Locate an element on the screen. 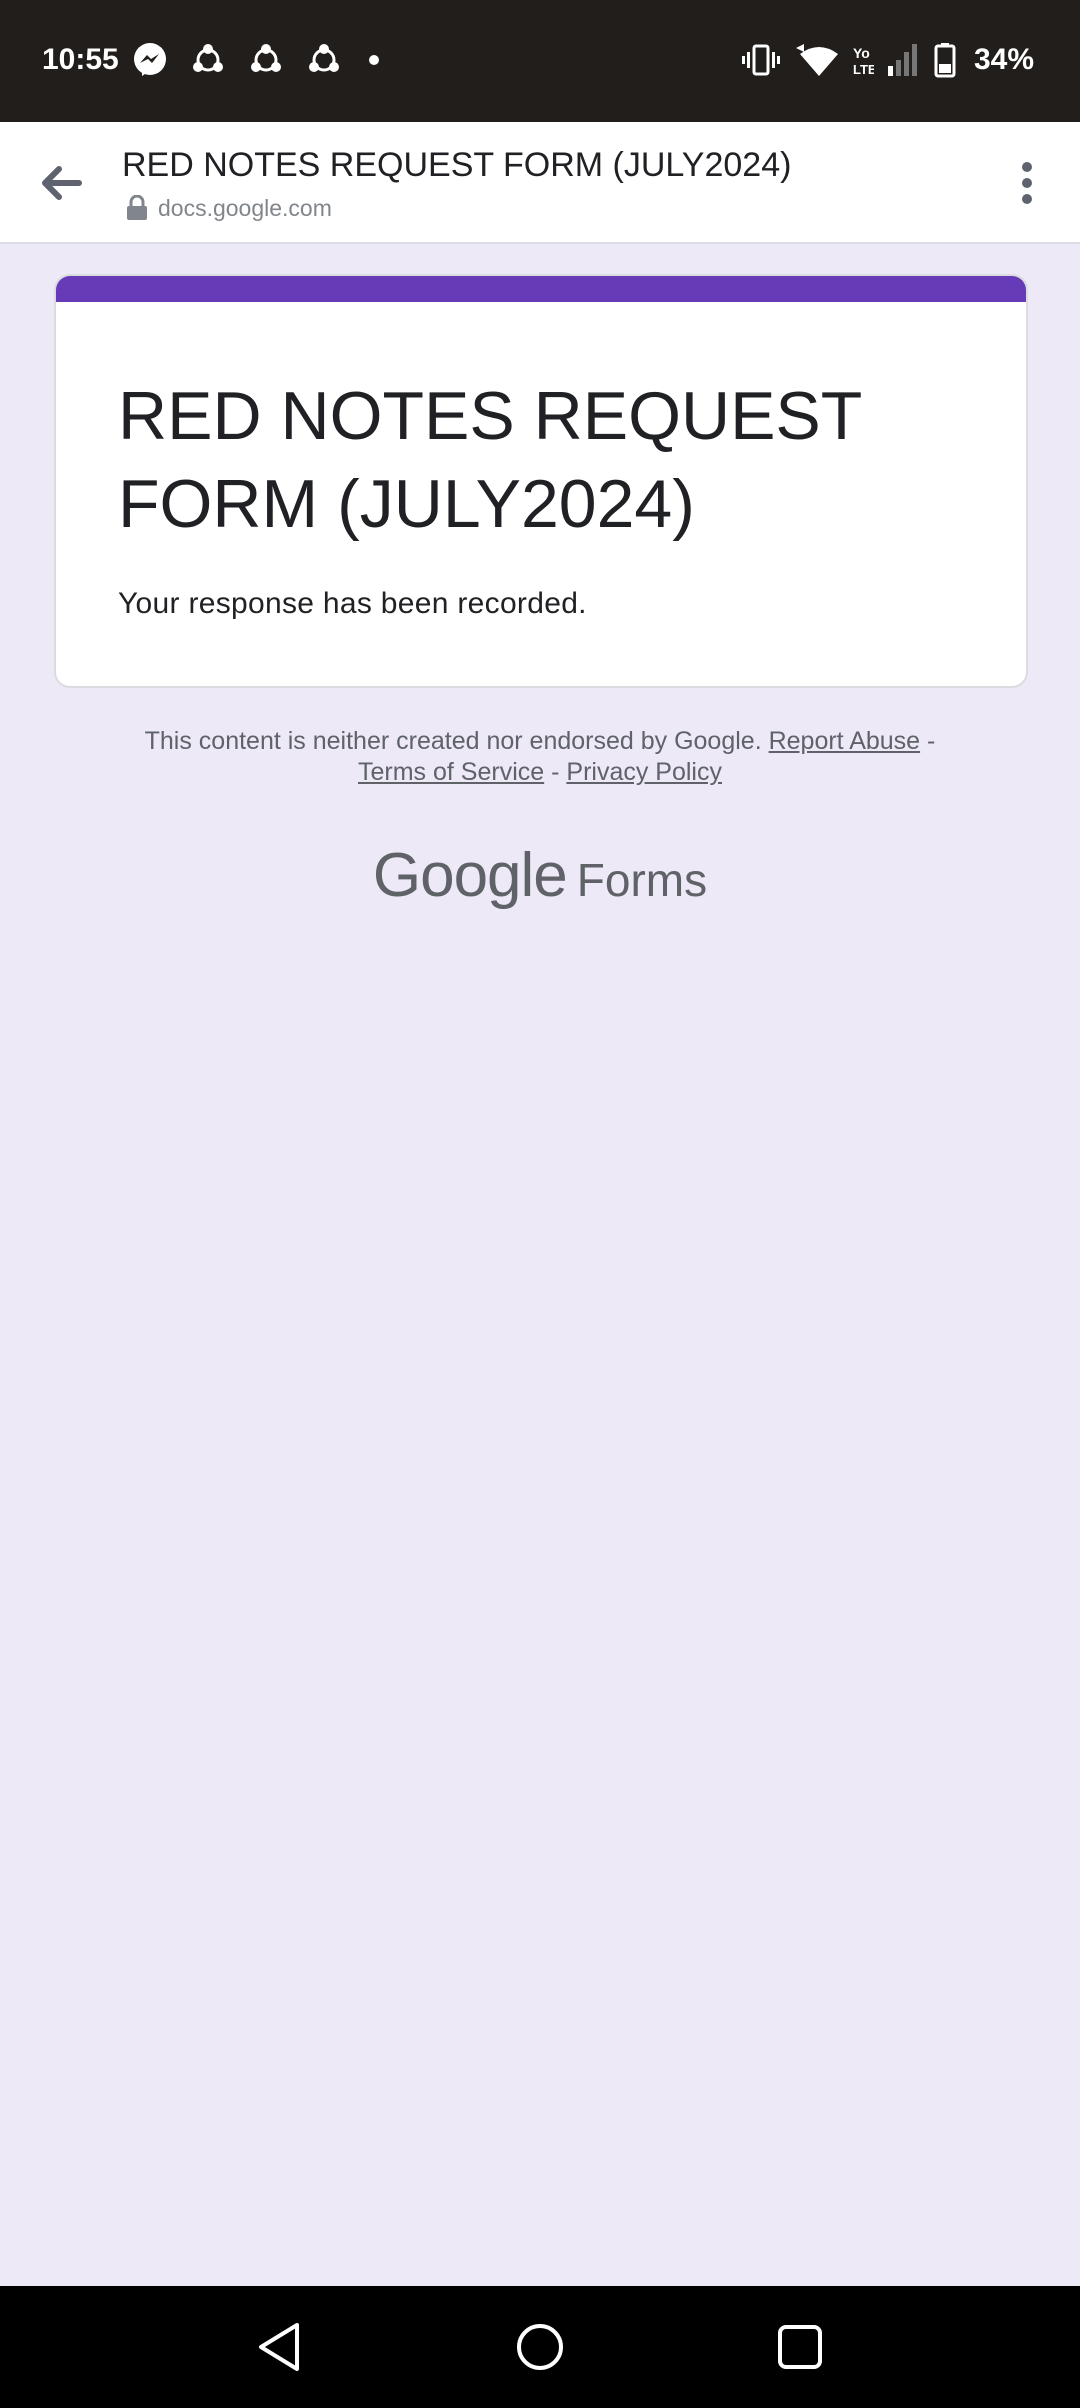 This screenshot has width=1080, height=2408. svg-text: LTE is located at coordinates (863, 69).